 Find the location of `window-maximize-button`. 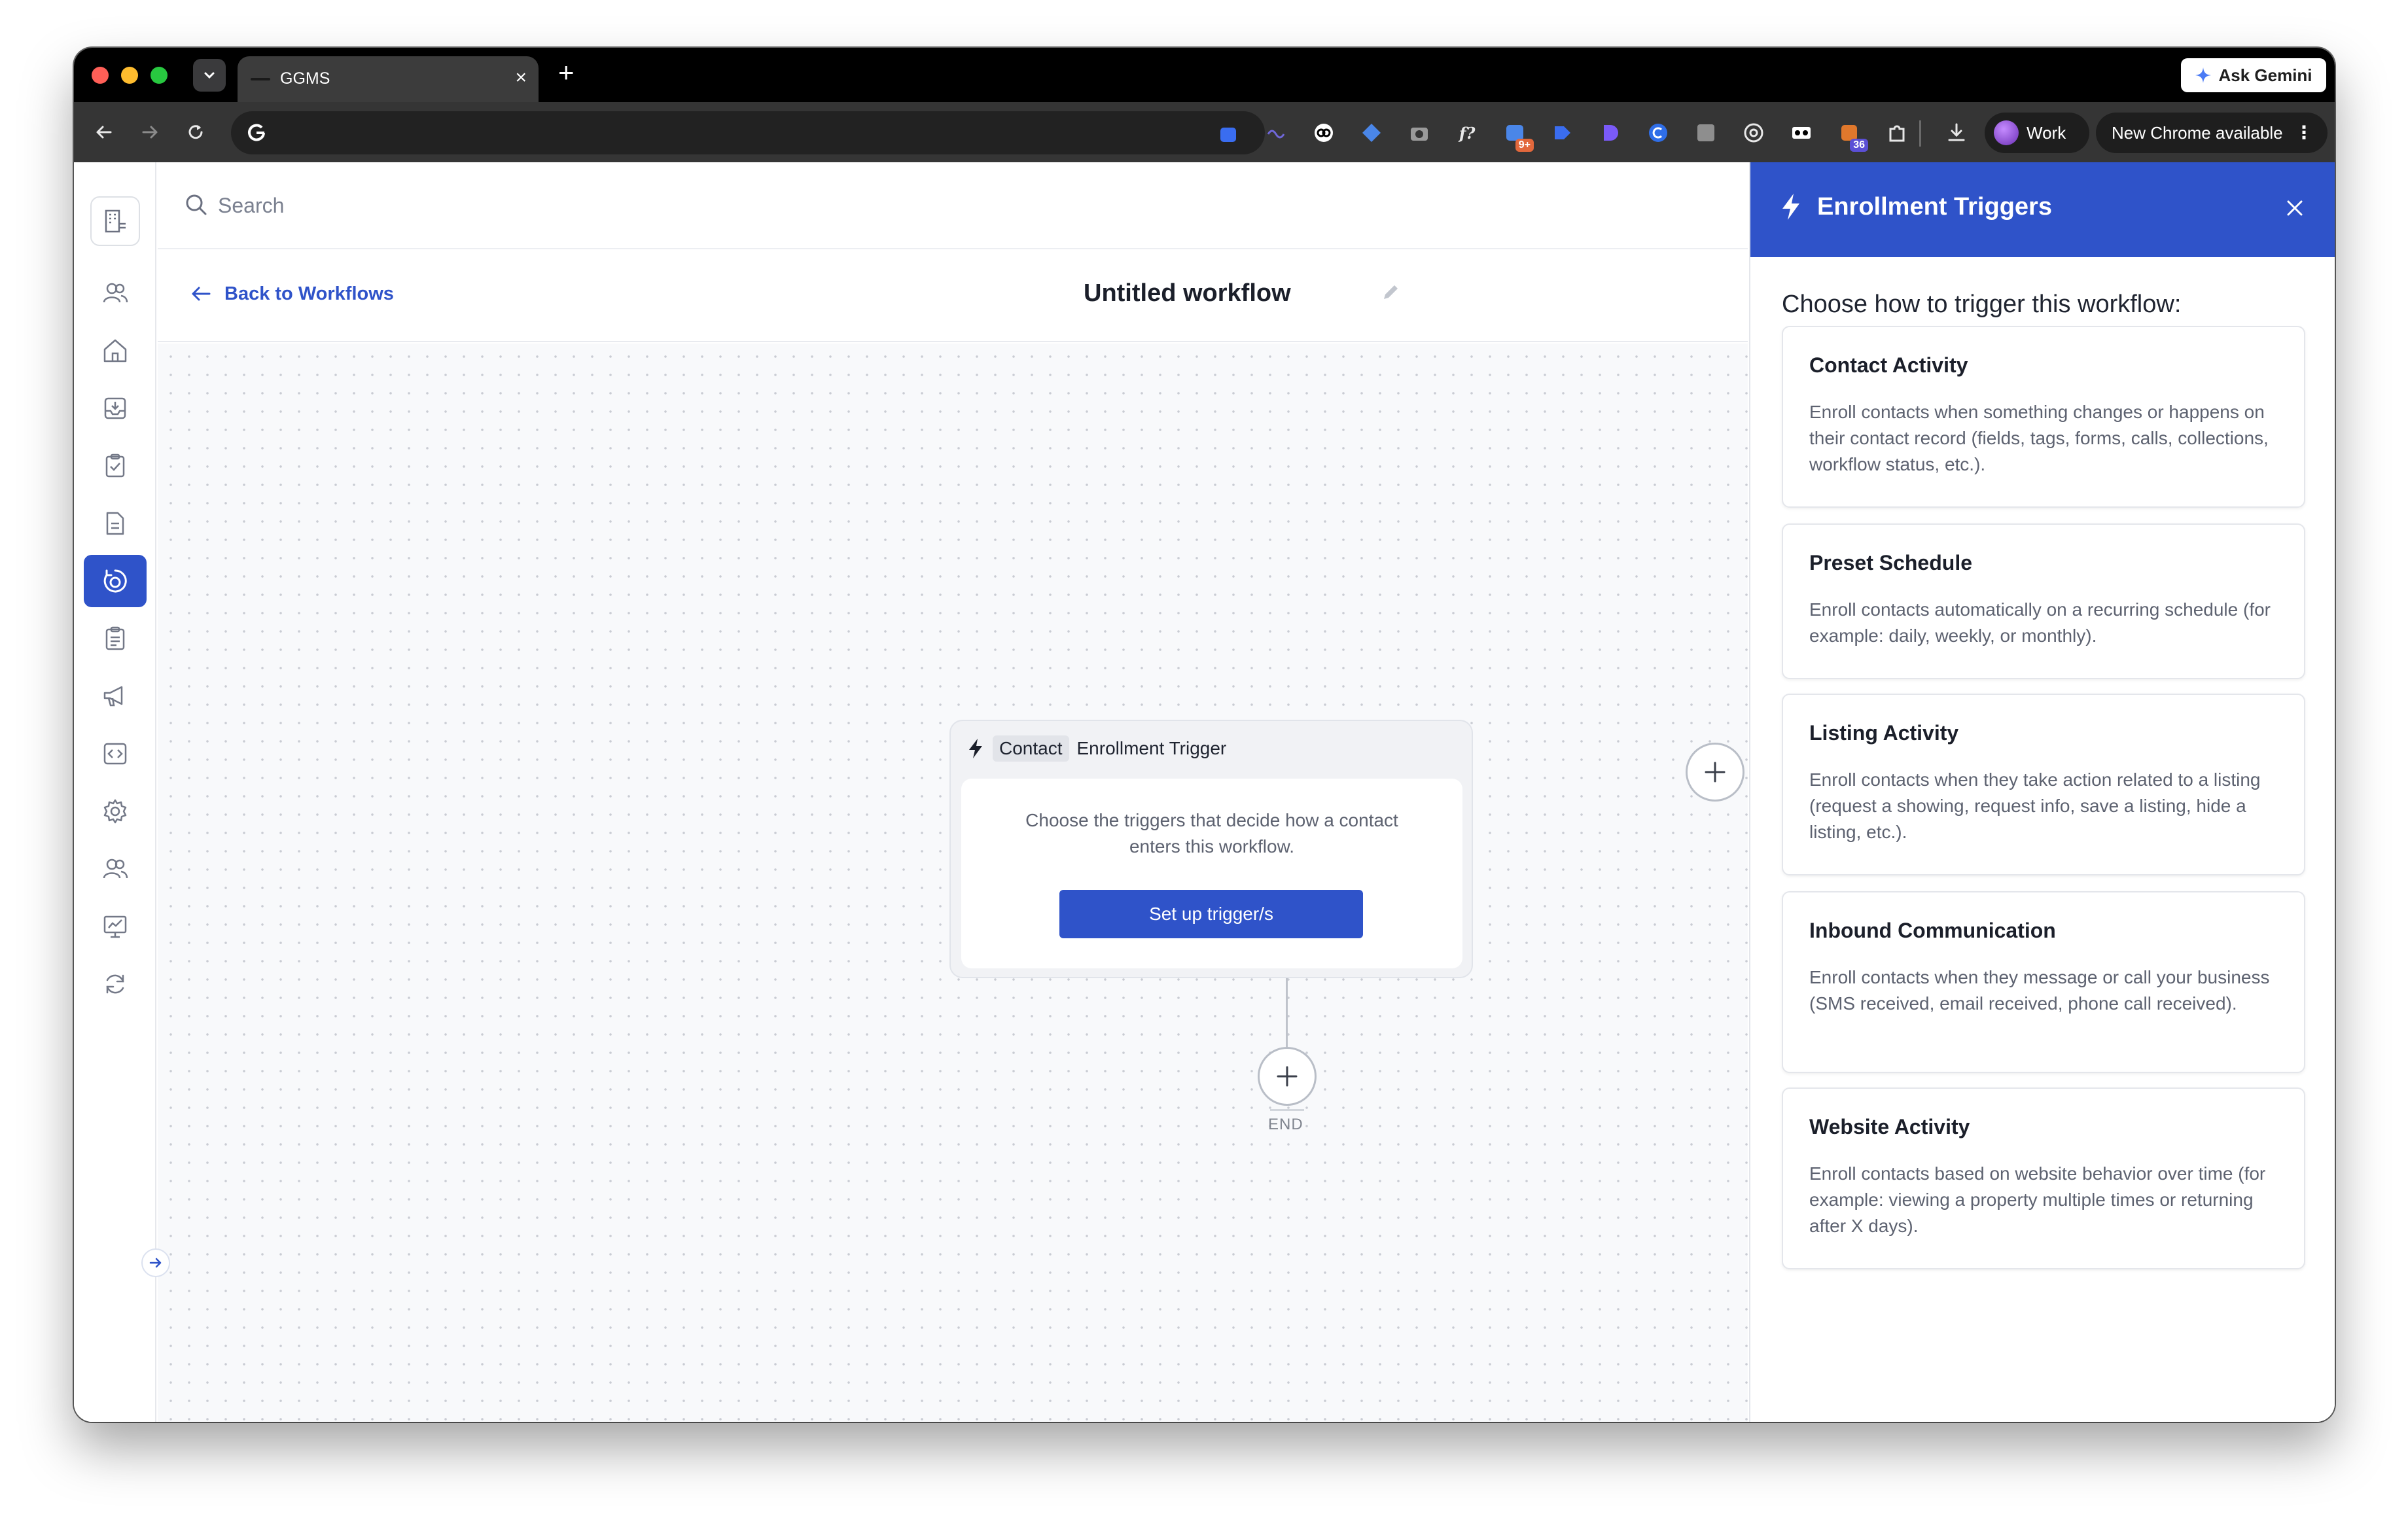

window-maximize-button is located at coordinates (159, 75).